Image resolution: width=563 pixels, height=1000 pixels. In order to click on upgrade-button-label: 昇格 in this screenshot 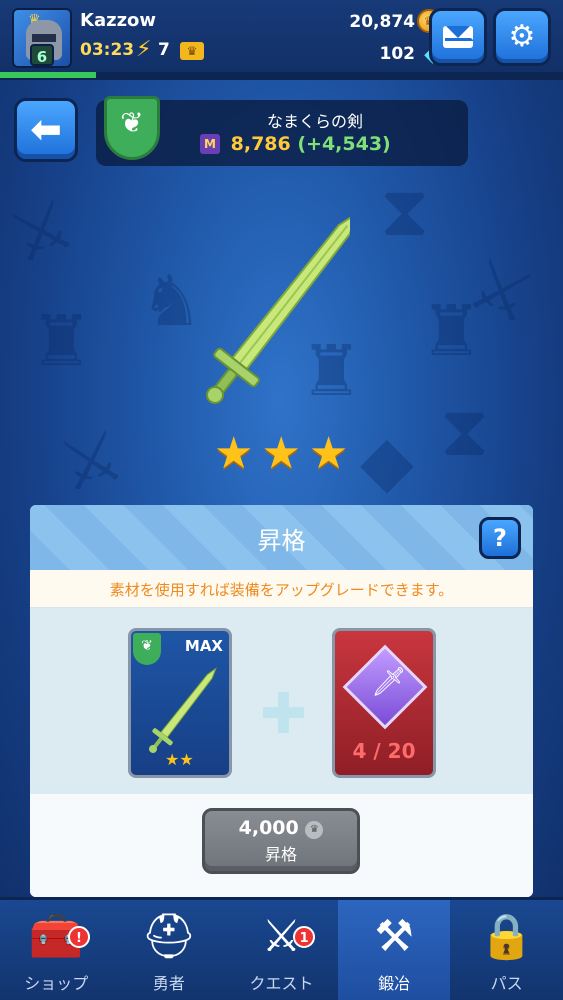, I will do `click(280, 854)`.